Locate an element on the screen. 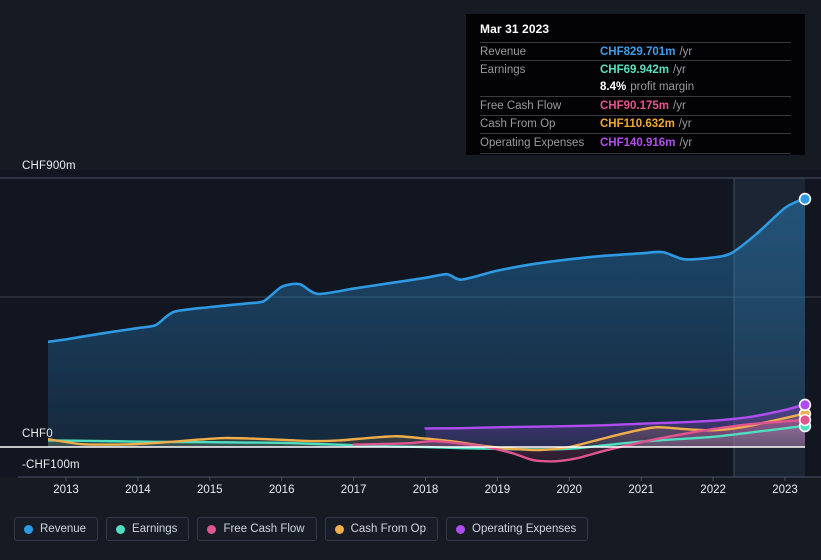  tooltip-row-value: CHF140.916m is located at coordinates (638, 142).